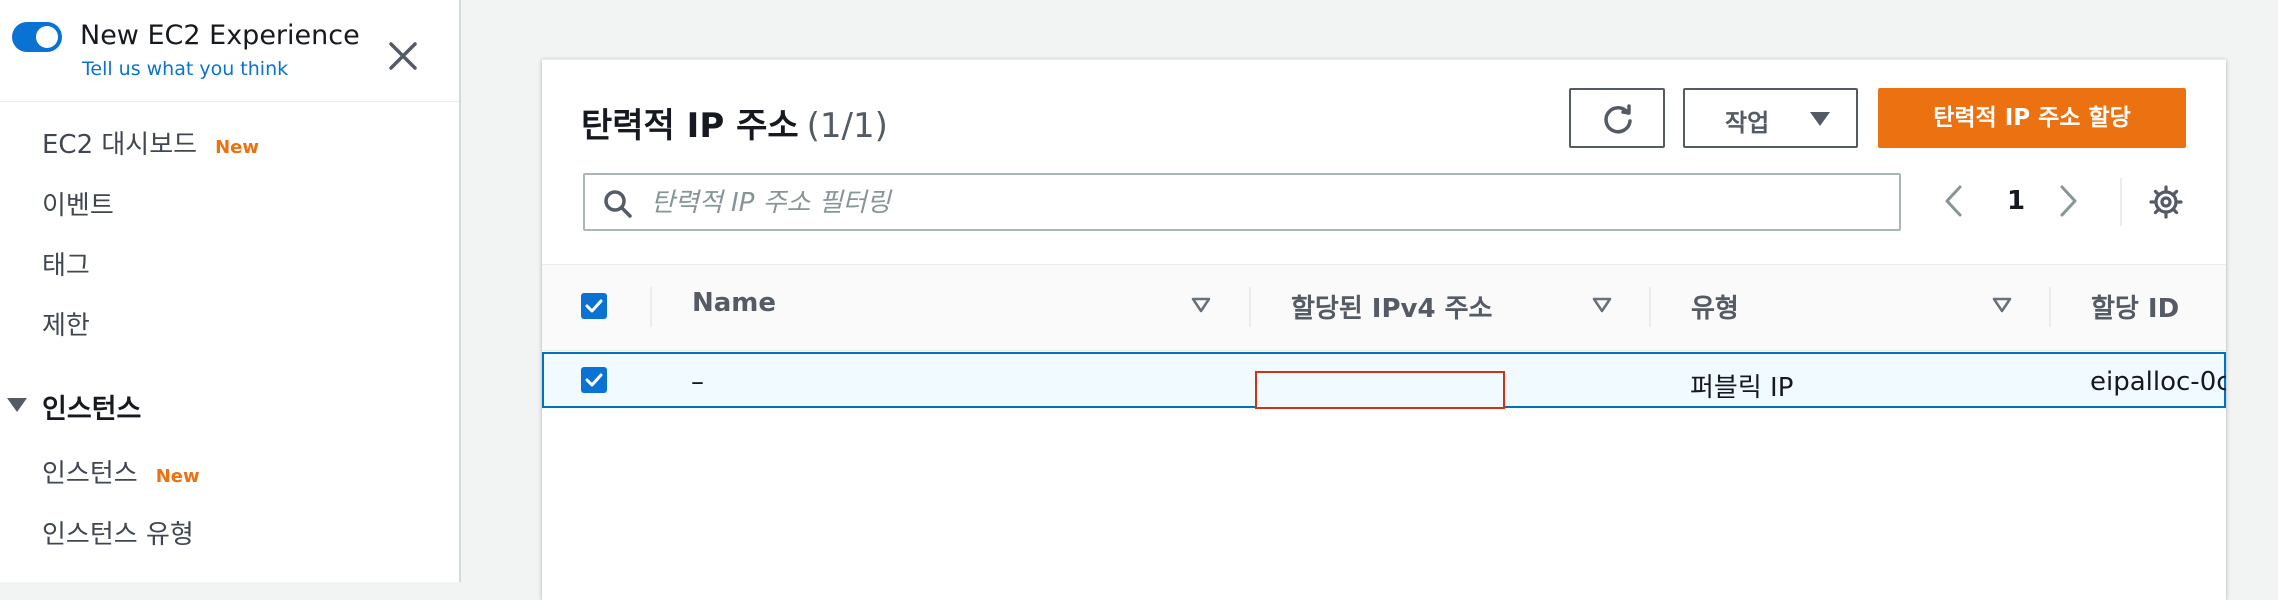 The image size is (2278, 600). I want to click on new-experience-title: New EC2 Experience, so click(220, 35).